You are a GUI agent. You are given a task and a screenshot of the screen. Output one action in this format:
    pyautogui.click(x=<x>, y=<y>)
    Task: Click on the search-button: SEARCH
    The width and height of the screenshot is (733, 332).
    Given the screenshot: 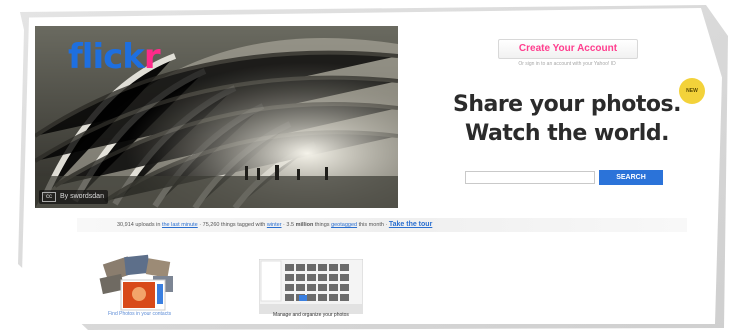 What is the action you would take?
    pyautogui.click(x=631, y=177)
    